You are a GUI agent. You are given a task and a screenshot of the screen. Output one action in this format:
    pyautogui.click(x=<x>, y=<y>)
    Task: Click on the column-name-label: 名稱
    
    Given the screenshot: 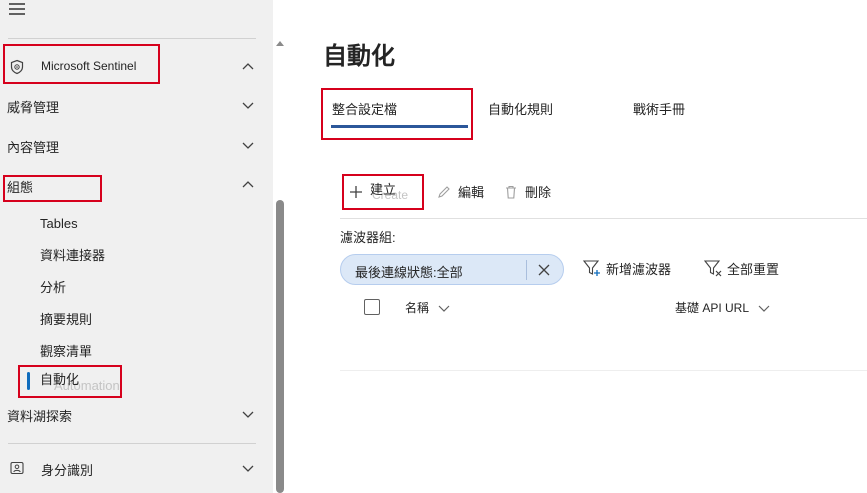 What is the action you would take?
    pyautogui.click(x=417, y=308)
    